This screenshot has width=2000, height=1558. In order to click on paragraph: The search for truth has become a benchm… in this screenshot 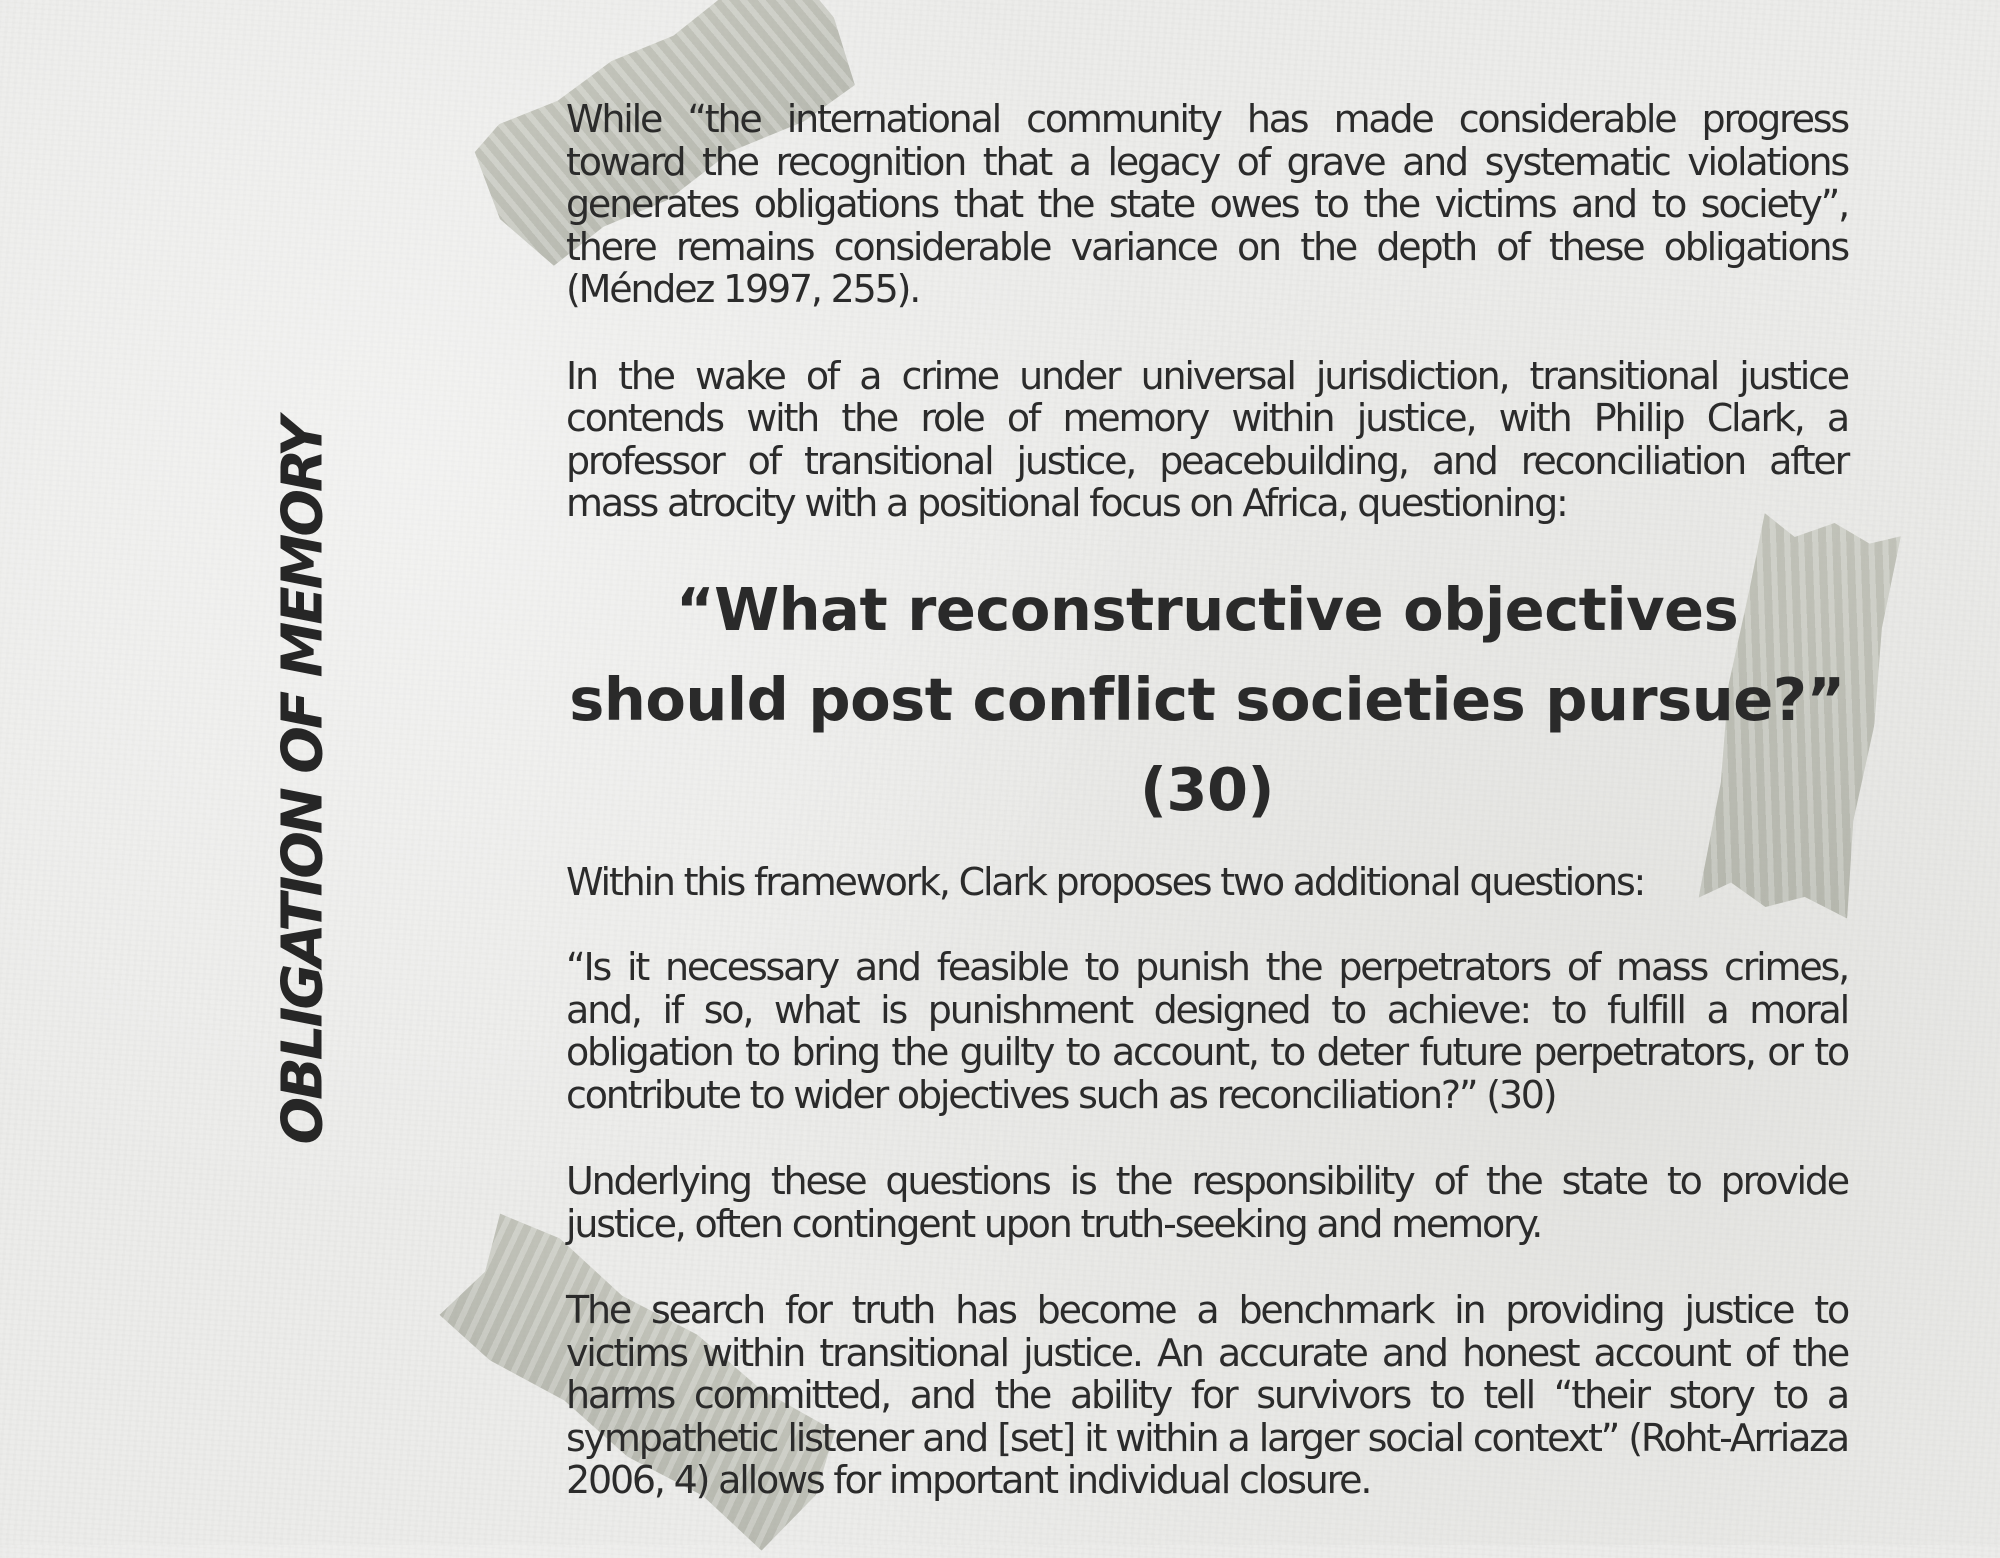, I will do `click(1208, 1395)`.